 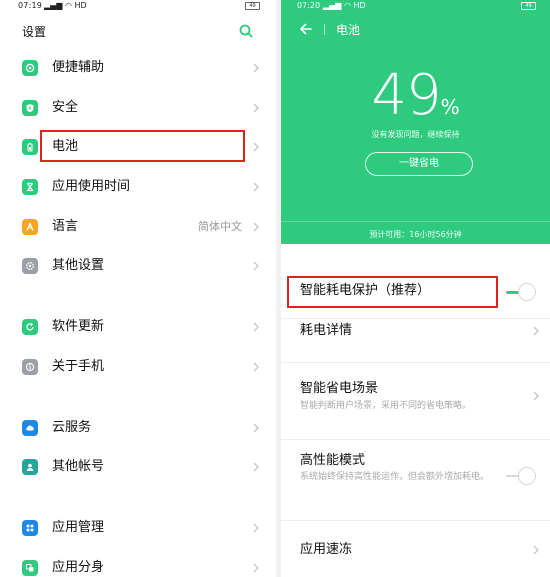 What do you see at coordinates (30, 367) in the screenshot?
I see `info-icon` at bounding box center [30, 367].